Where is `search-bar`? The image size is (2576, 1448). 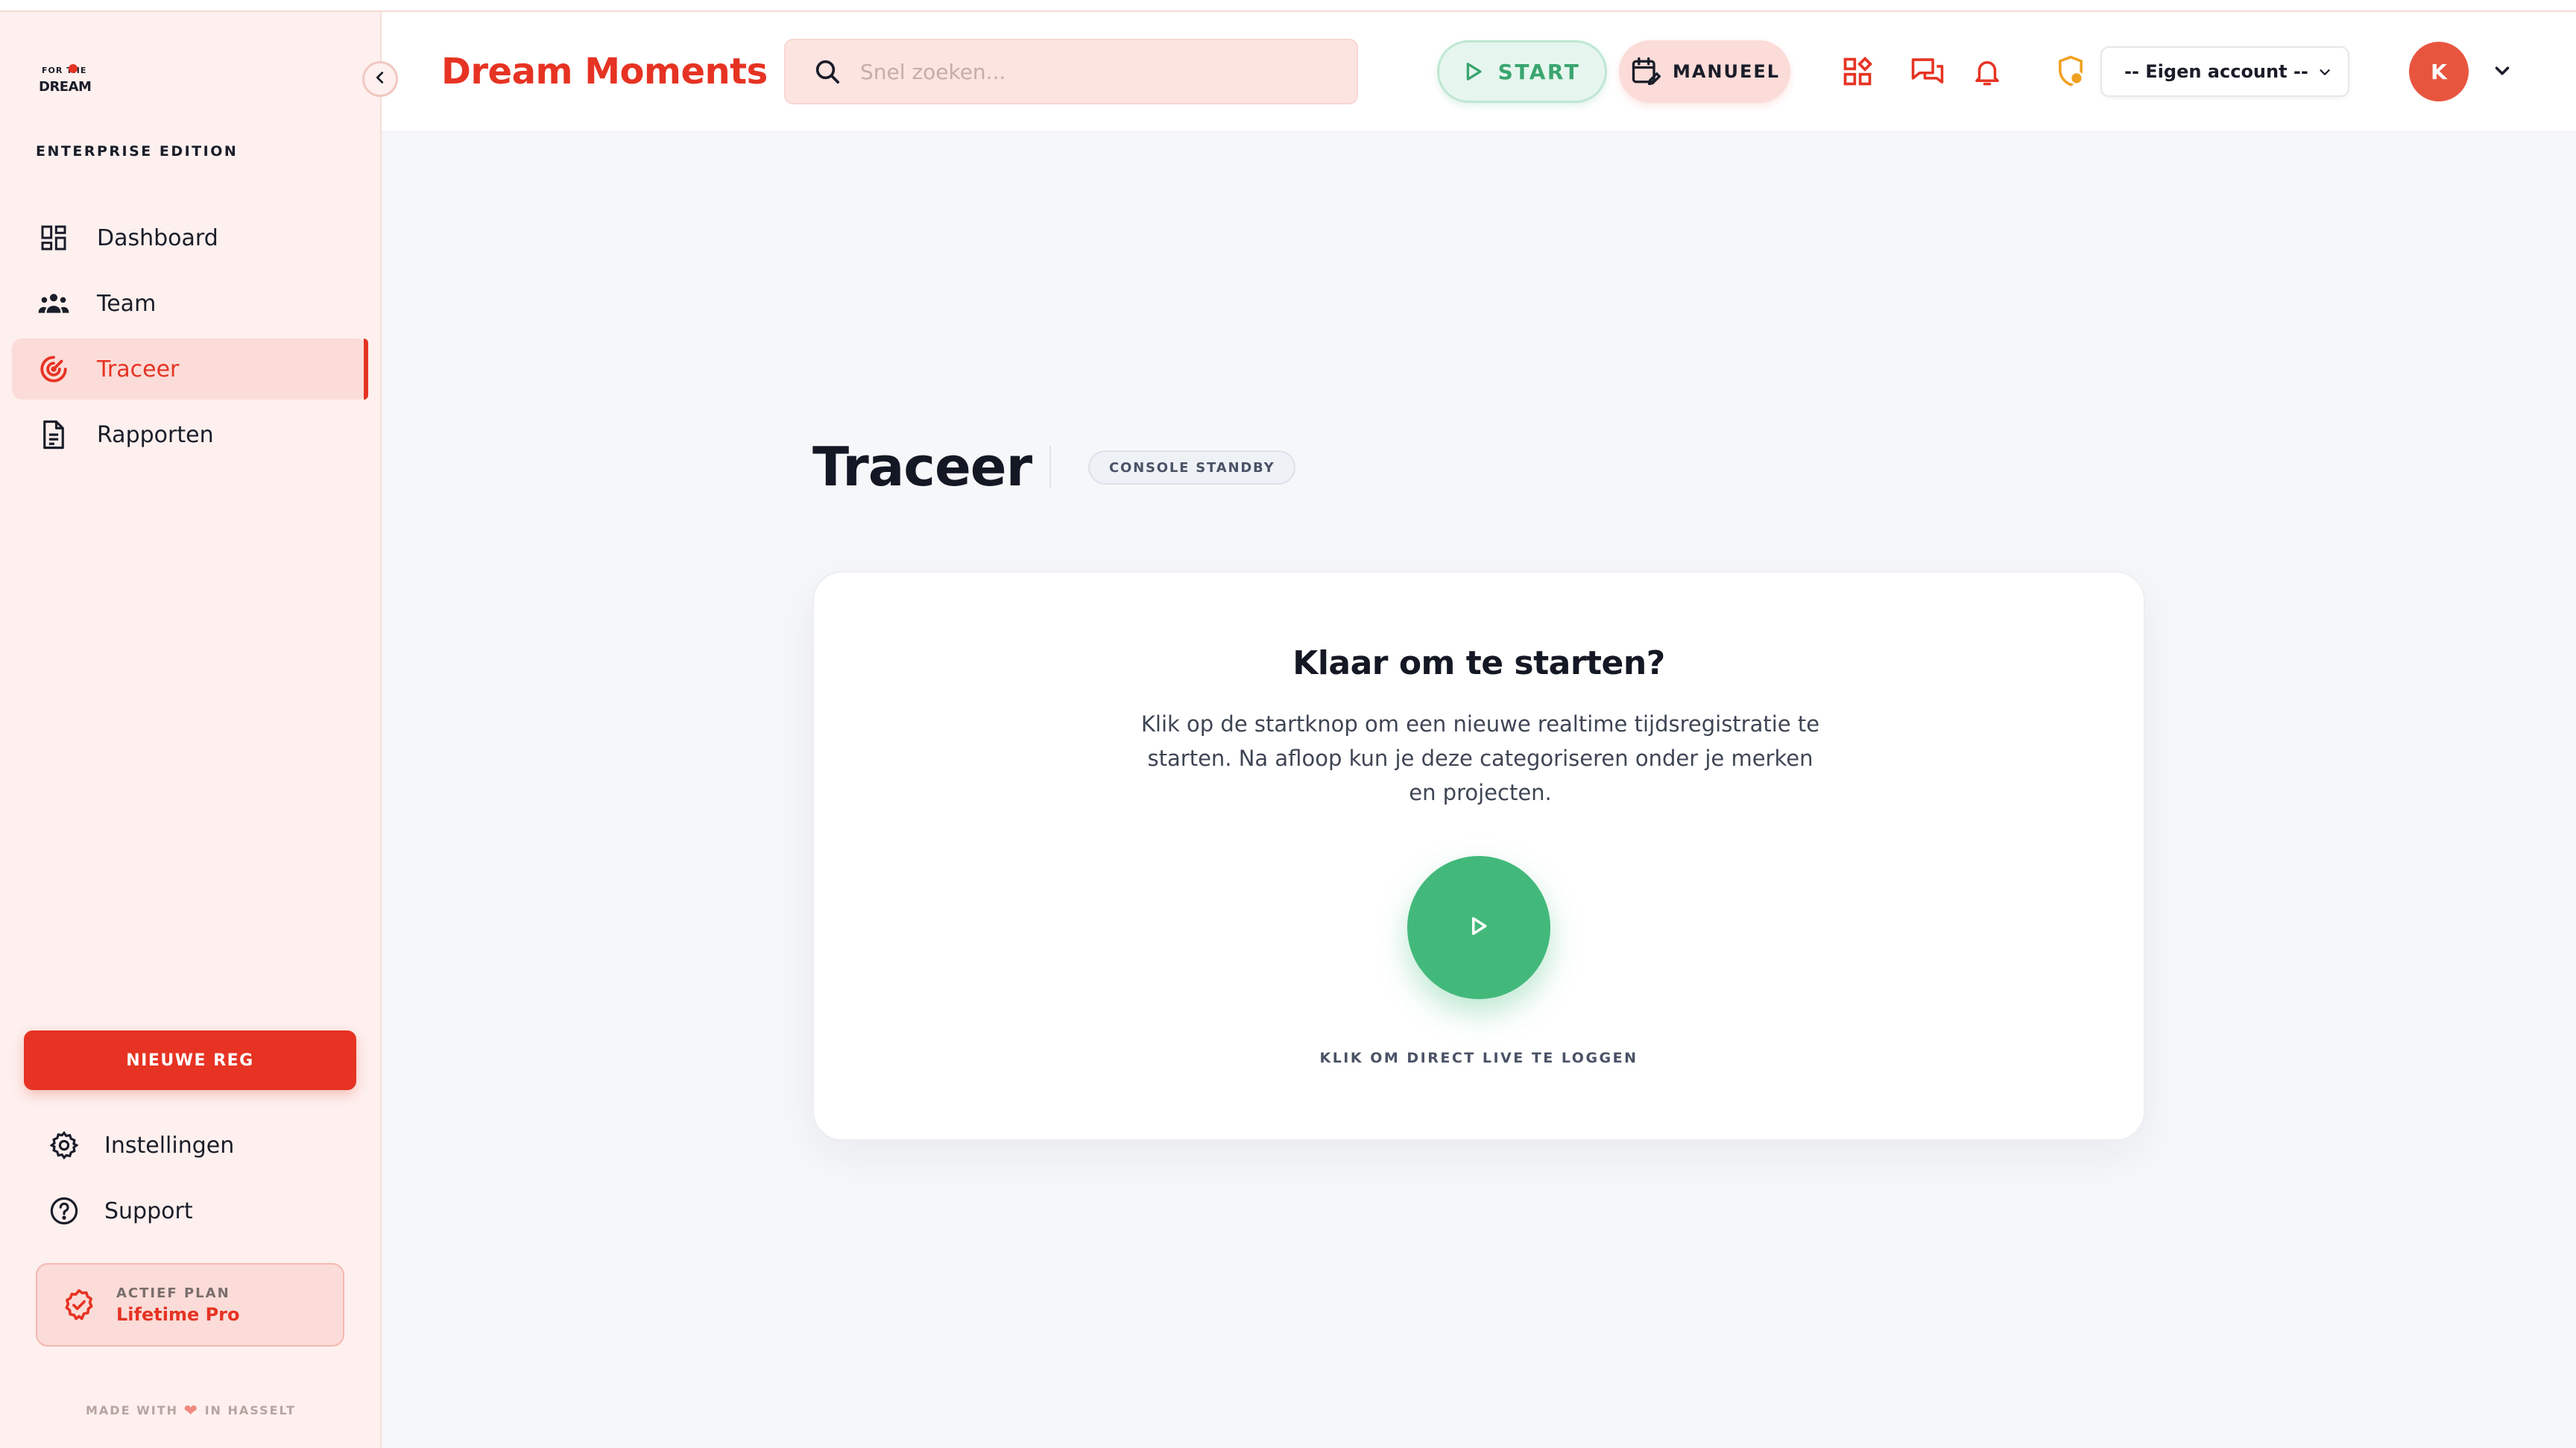 search-bar is located at coordinates (1071, 71).